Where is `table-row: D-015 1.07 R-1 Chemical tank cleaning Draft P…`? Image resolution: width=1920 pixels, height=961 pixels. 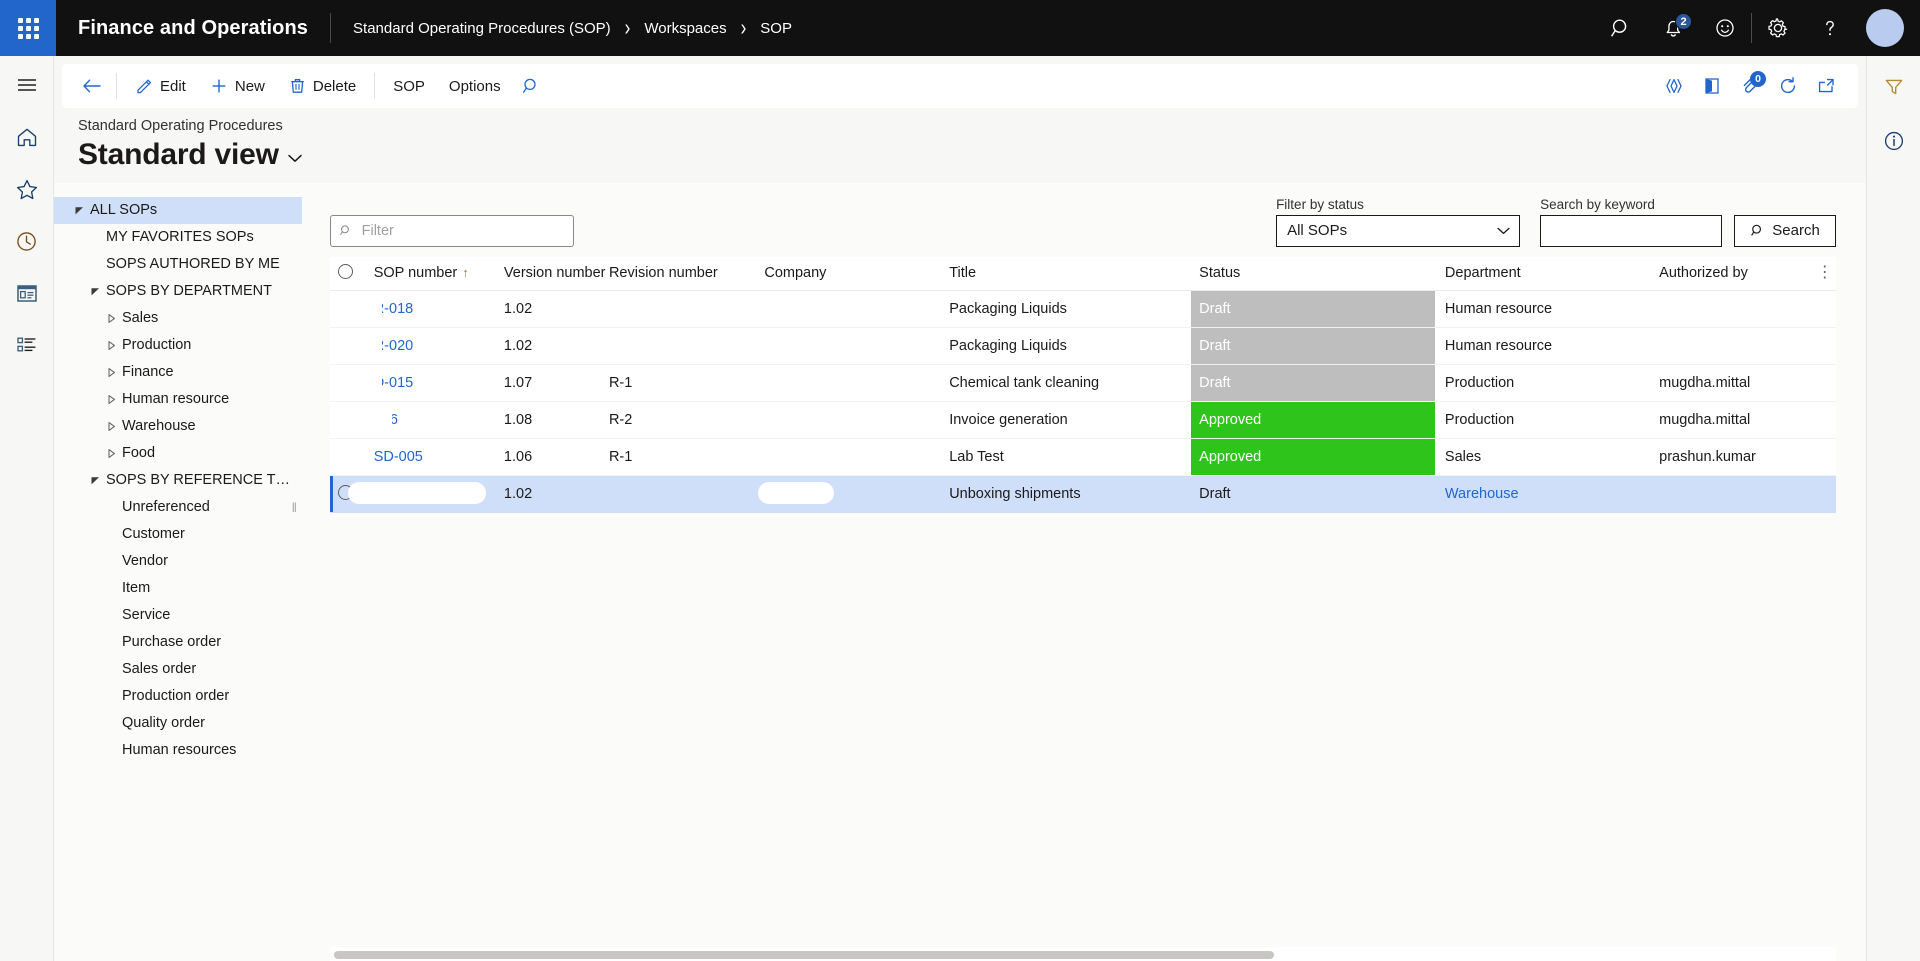
table-row: D-015 1.07 R-1 Chemical tank cleaning Draft P… is located at coordinates (1083, 383).